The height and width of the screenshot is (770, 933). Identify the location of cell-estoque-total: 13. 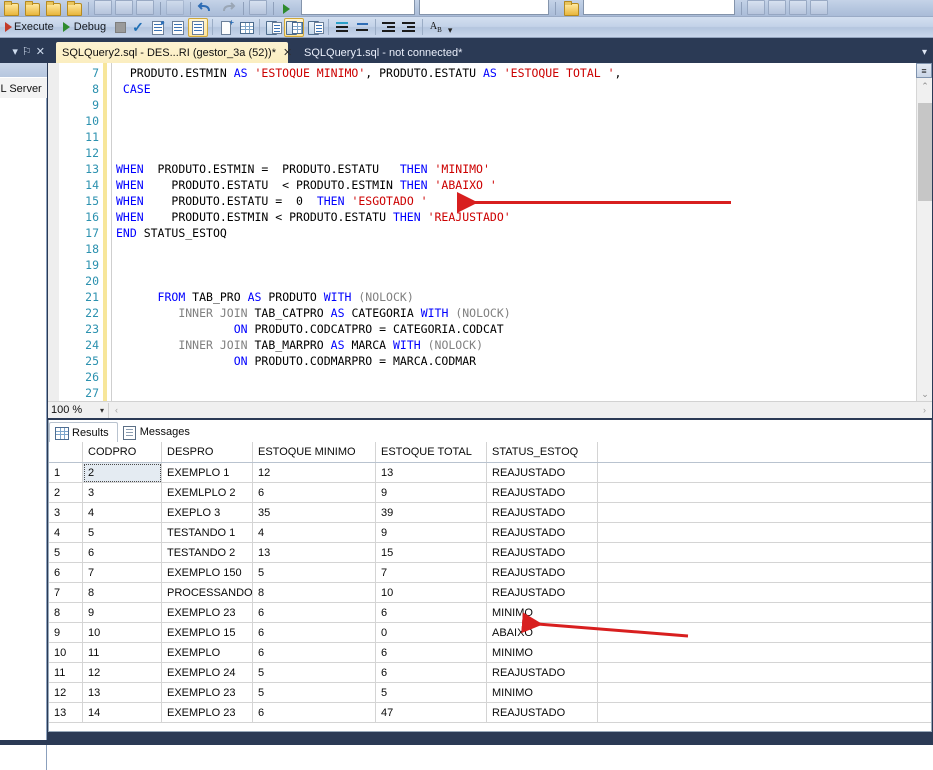
(431, 472).